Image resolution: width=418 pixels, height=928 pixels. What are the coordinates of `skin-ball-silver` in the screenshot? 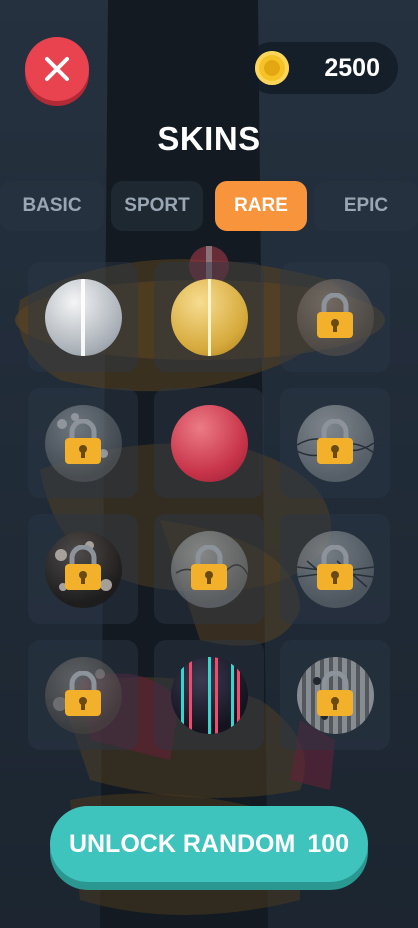 It's located at (83, 317).